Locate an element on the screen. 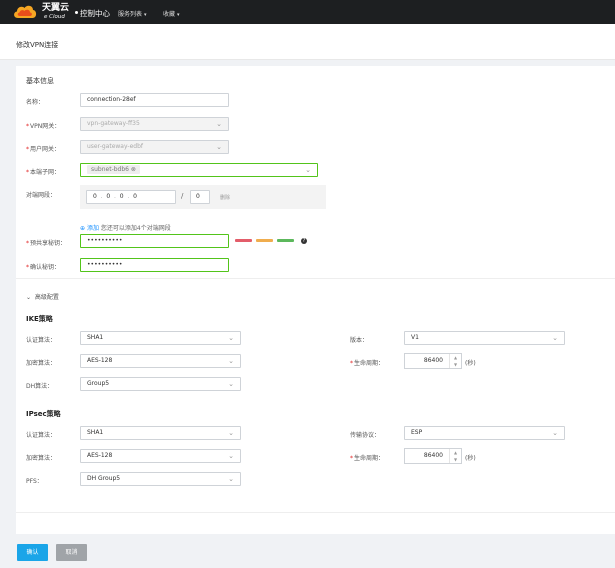 This screenshot has height=568, width=615. vpn-gateway-select: vpn-gateway-ff35 ⌄ is located at coordinates (154, 124).